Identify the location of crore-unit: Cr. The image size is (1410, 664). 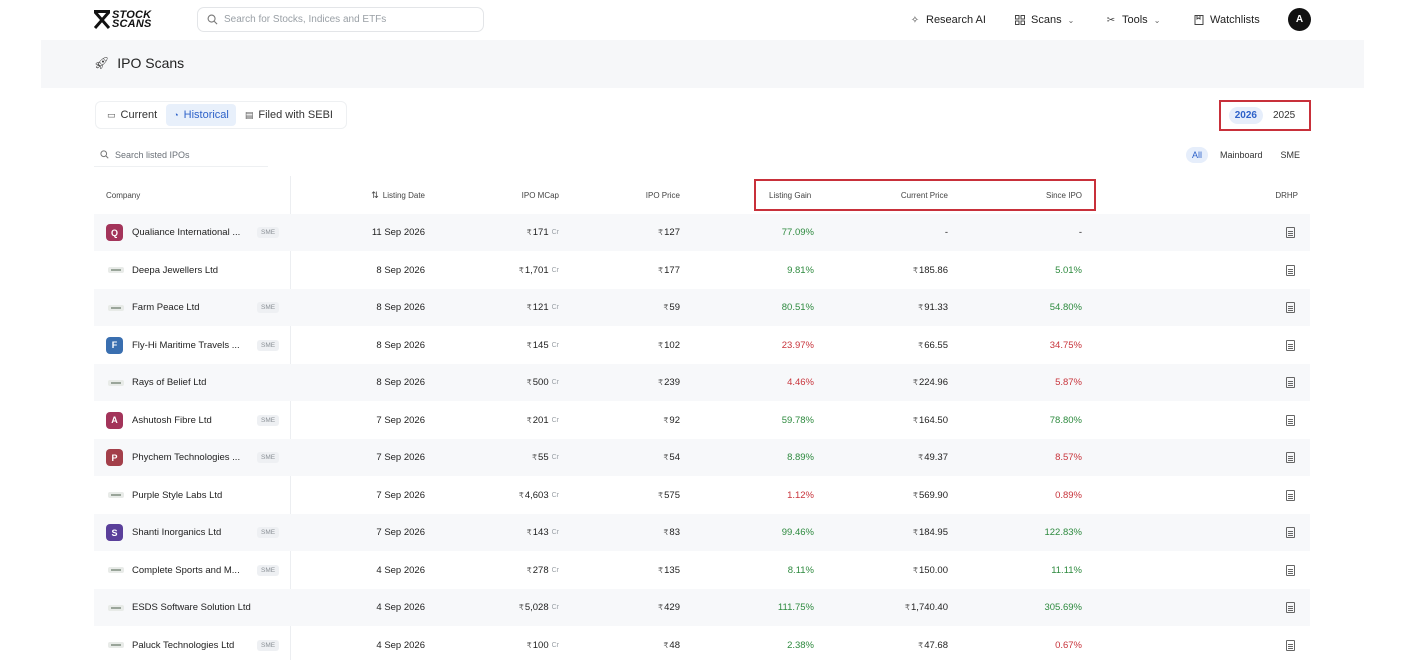
(555, 570).